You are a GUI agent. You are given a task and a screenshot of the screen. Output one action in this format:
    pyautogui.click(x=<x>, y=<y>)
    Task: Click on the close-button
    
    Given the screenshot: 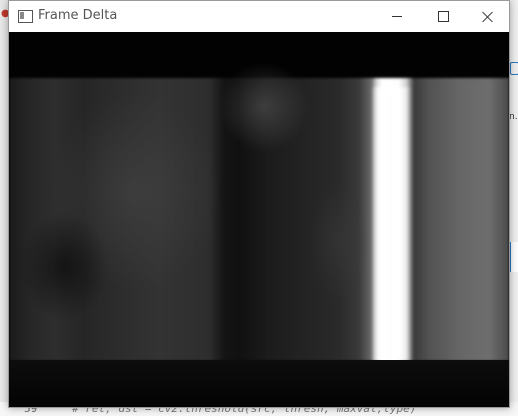 What is the action you would take?
    pyautogui.click(x=488, y=16)
    